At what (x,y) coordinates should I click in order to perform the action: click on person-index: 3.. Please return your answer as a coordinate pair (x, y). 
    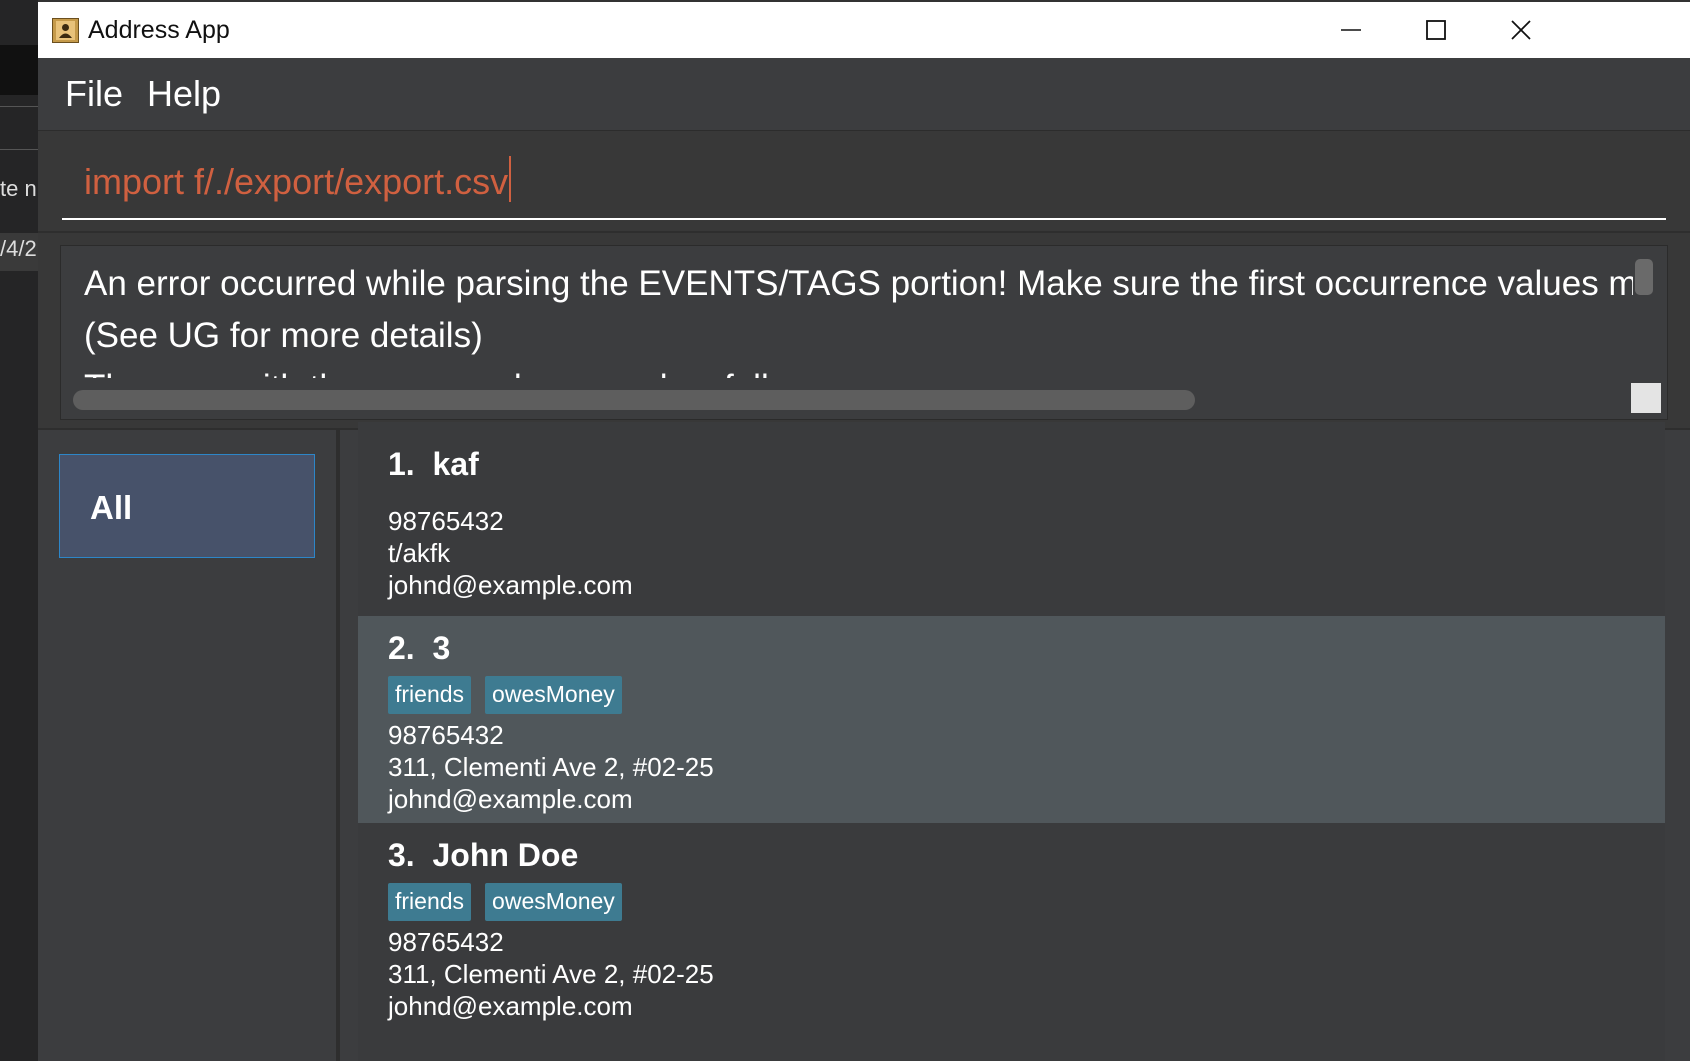
    Looking at the image, I should click on (401, 855).